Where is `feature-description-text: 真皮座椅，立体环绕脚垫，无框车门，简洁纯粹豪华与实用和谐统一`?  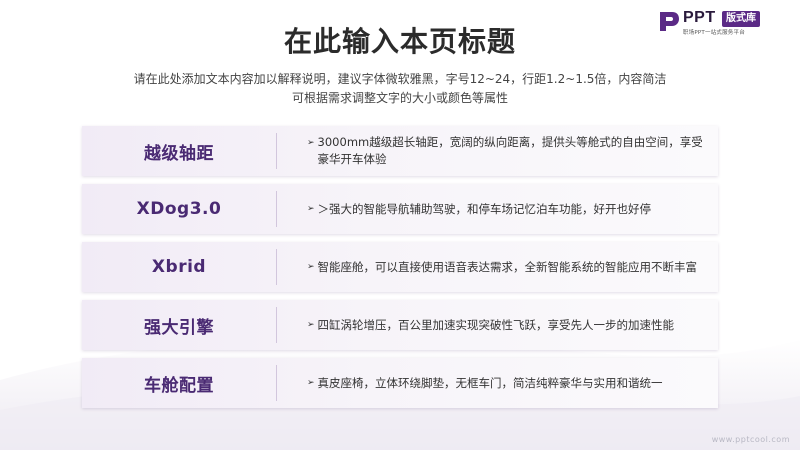
feature-description-text: 真皮座椅，立体环绕脚垫，无框车门，简洁纯粹豪华与实用和谐统一 is located at coordinates (490, 382).